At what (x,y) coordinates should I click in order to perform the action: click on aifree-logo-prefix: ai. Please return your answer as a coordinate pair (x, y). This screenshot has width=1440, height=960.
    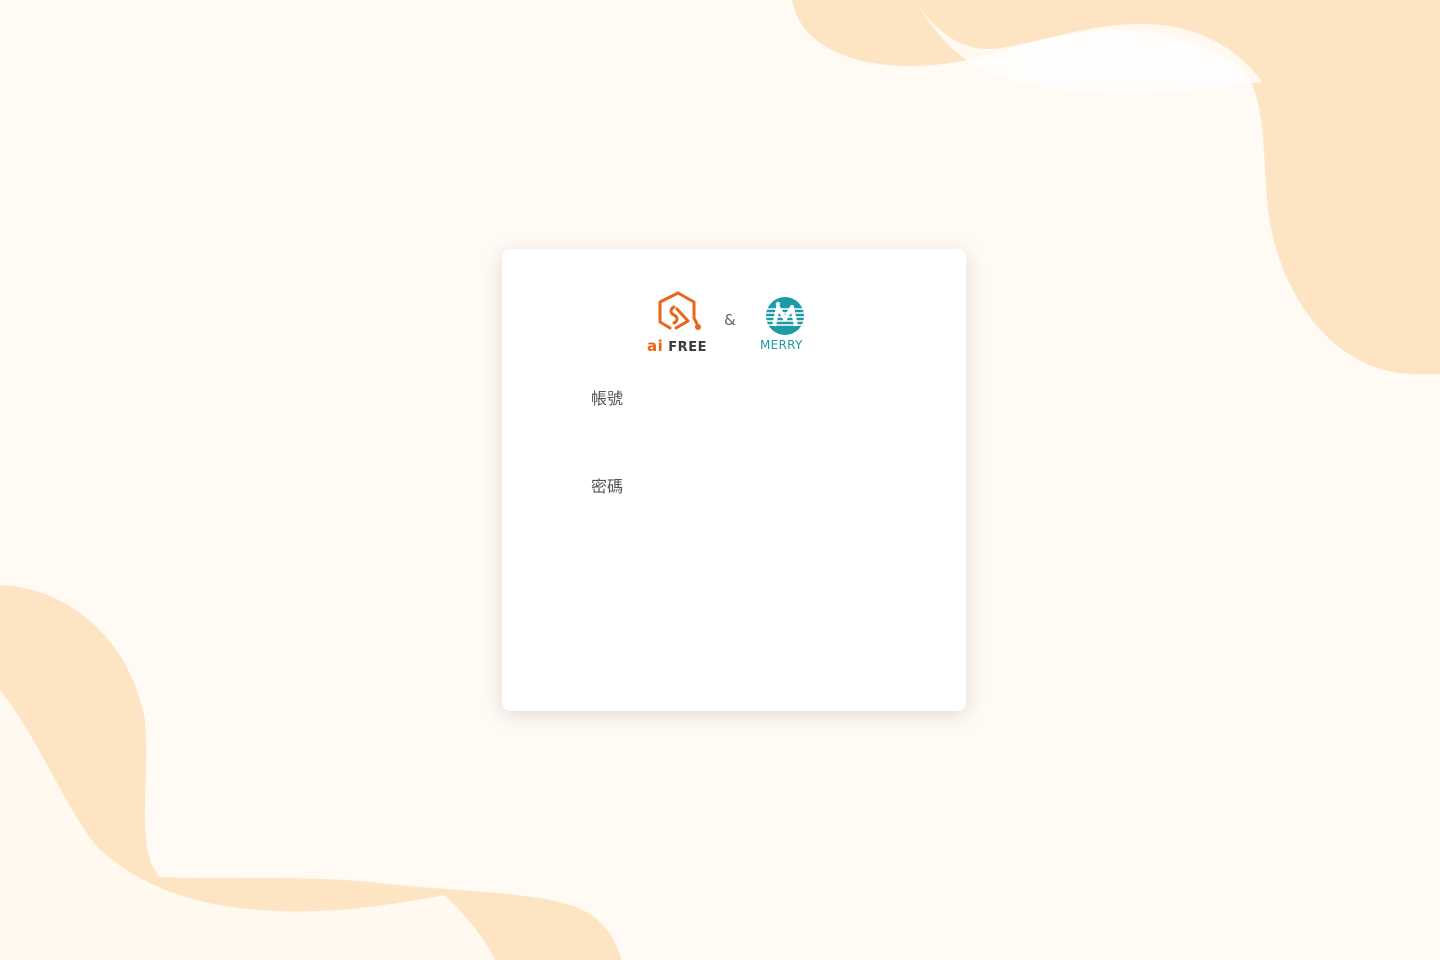
    Looking at the image, I should click on (655, 346).